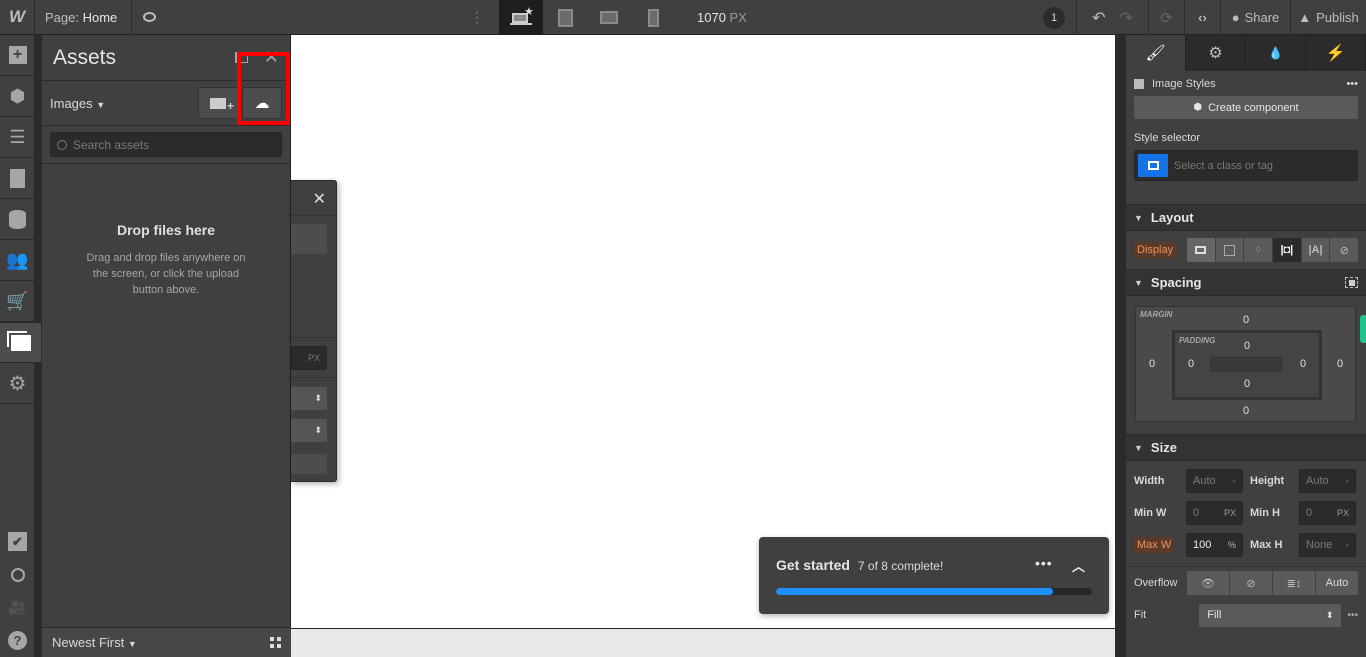 This screenshot has width=1366, height=657. I want to click on width-label: Width, so click(1149, 481).